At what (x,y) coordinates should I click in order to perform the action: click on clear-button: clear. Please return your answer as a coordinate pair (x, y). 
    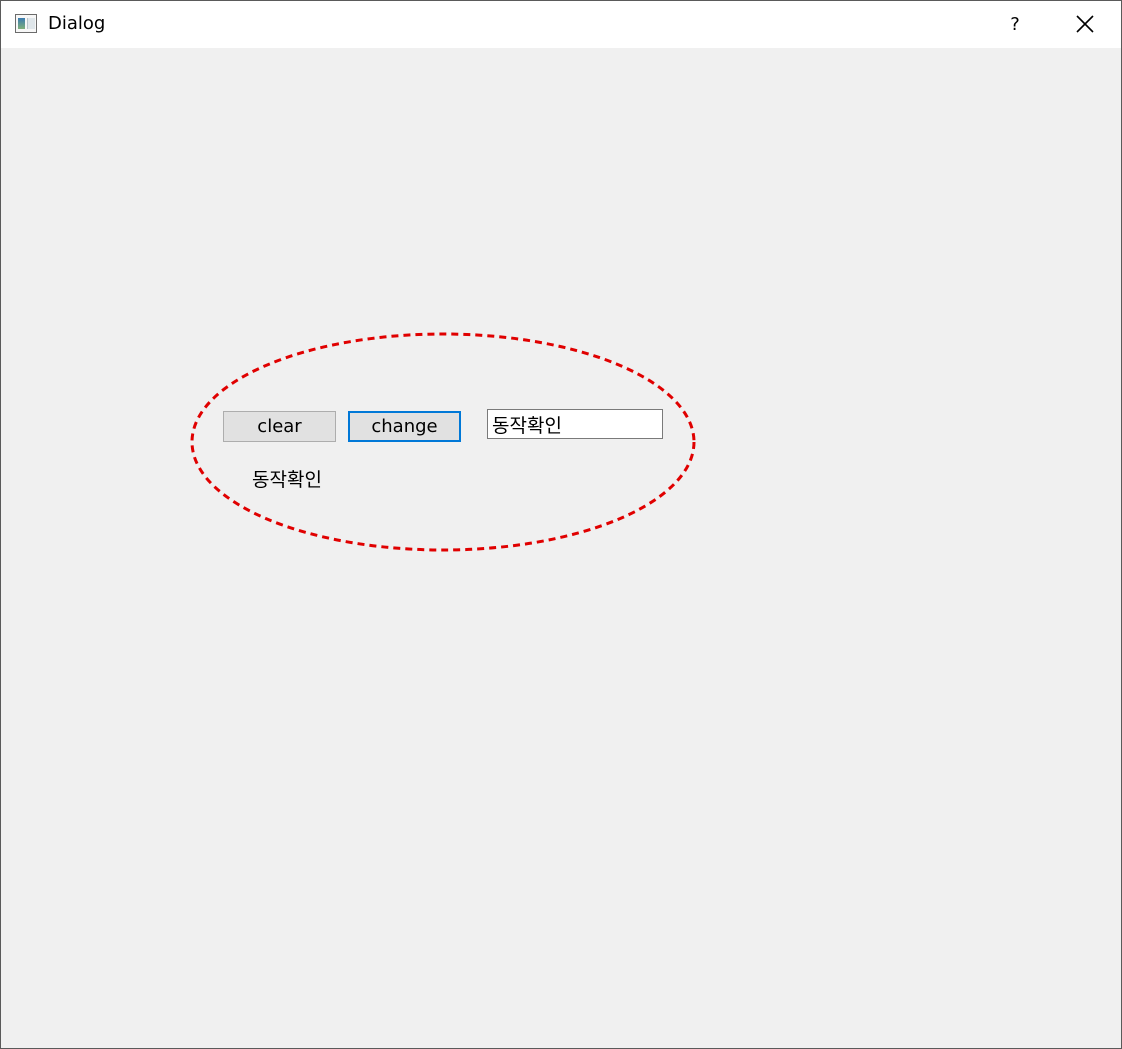
    Looking at the image, I should click on (279, 426).